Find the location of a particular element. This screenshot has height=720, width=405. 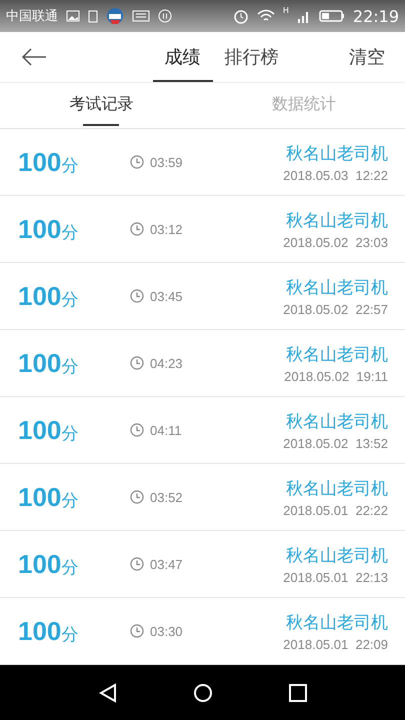

signal-icon is located at coordinates (303, 16).